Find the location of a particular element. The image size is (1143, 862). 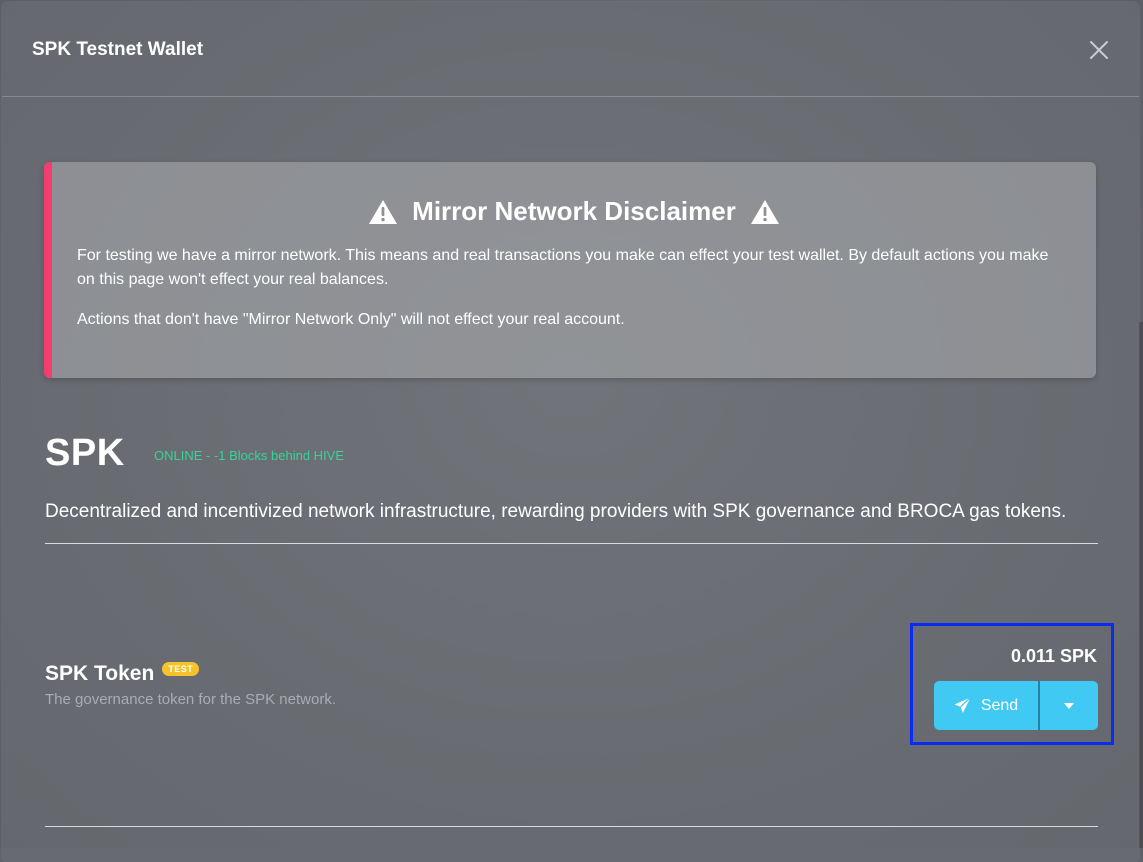

disclaimer-heading: Mirror Network Disclaimer is located at coordinates (574, 211).